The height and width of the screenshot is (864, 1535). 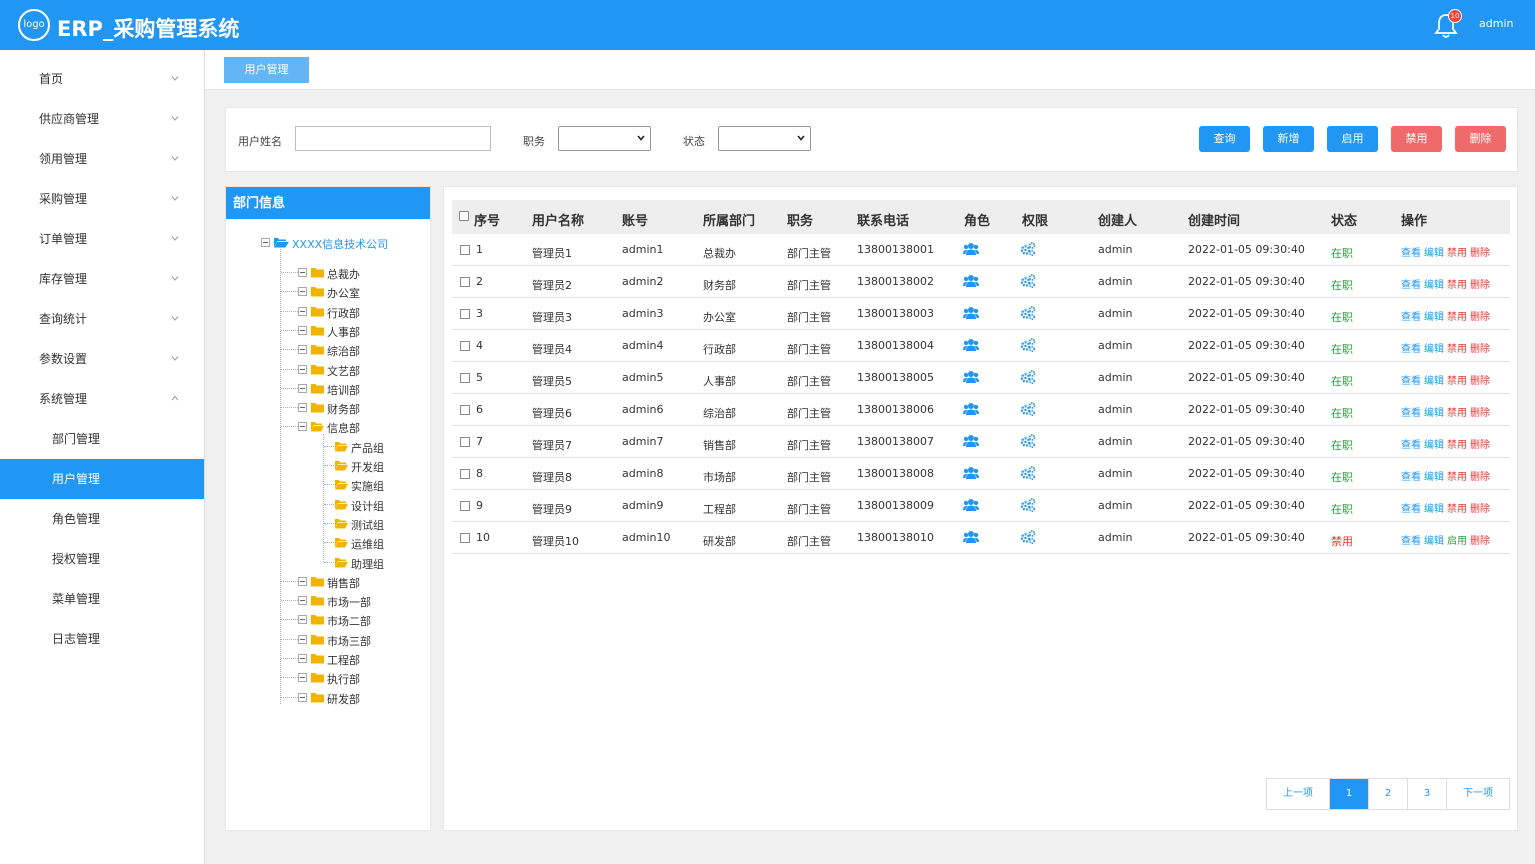 I want to click on sidebar-subitem-1: 用户管理, so click(x=102, y=479).